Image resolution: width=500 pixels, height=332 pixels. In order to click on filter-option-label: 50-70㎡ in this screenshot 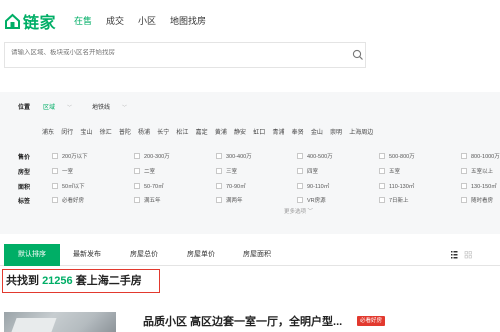, I will do `click(154, 187)`.